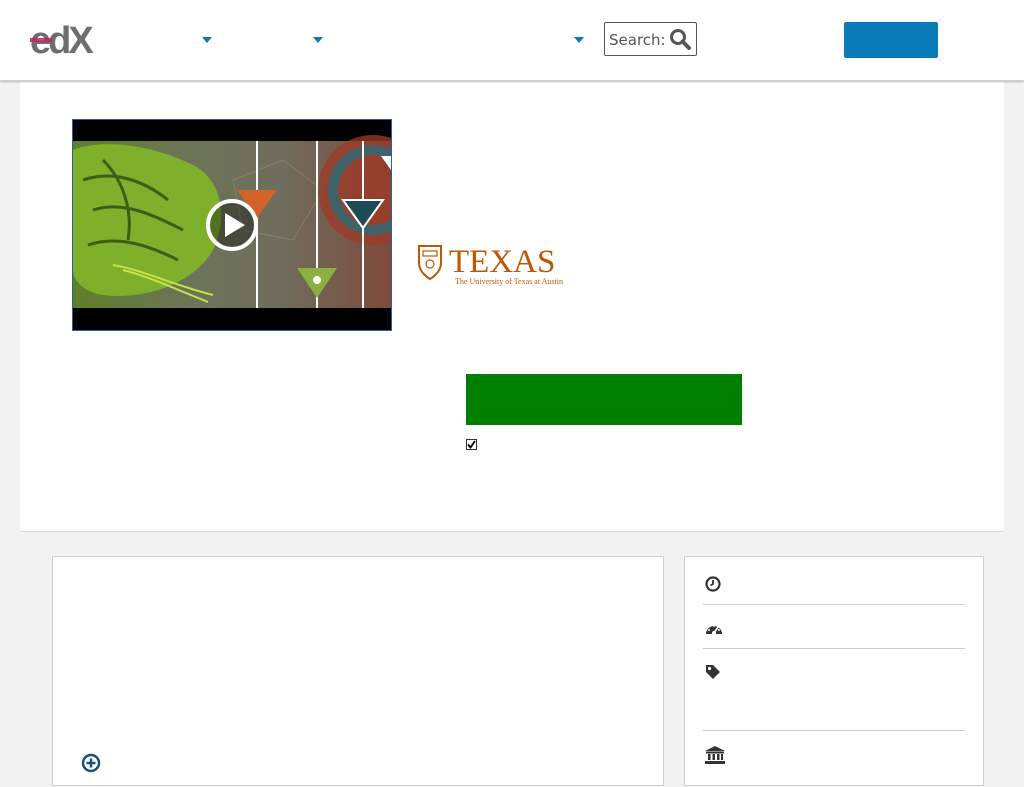  I want to click on nav-dropdown-3-caret-down-icon, so click(579, 40).